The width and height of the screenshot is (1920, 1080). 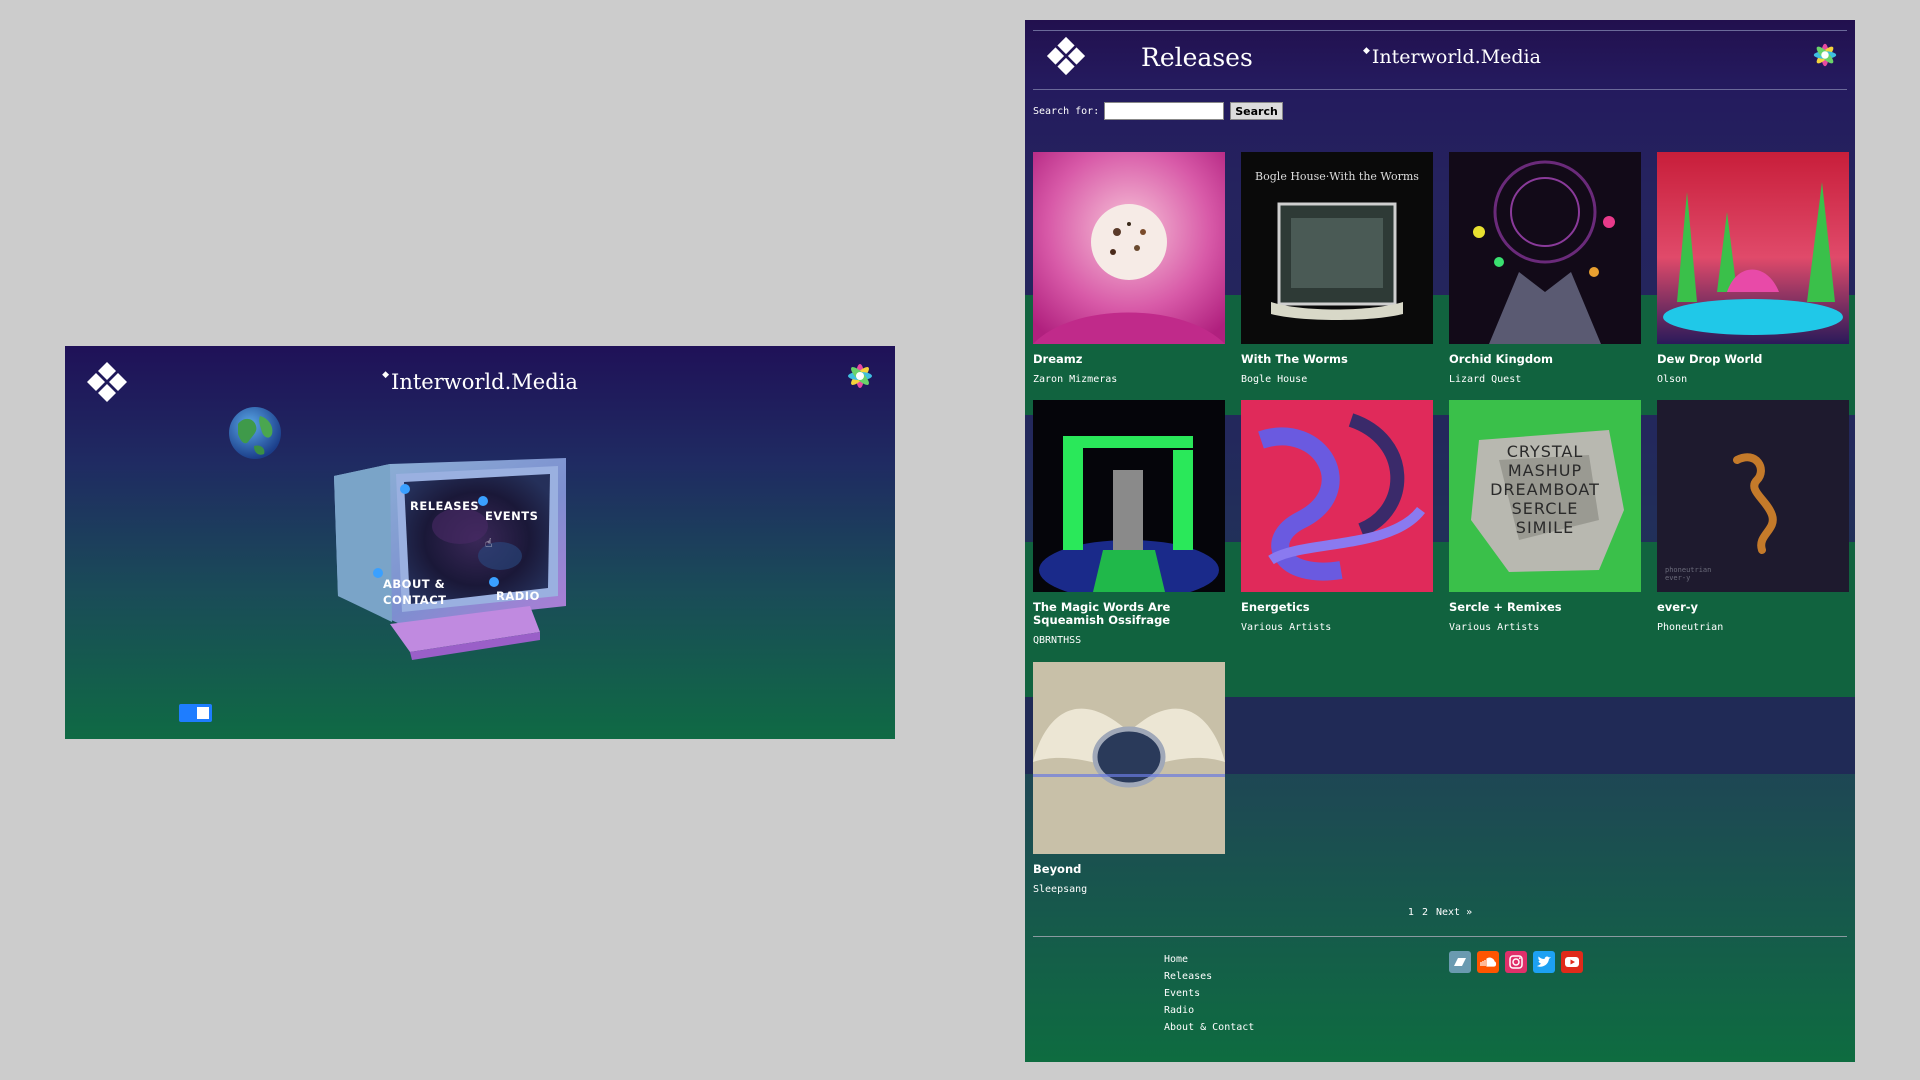 What do you see at coordinates (405, 489) in the screenshot?
I see `releases-dot` at bounding box center [405, 489].